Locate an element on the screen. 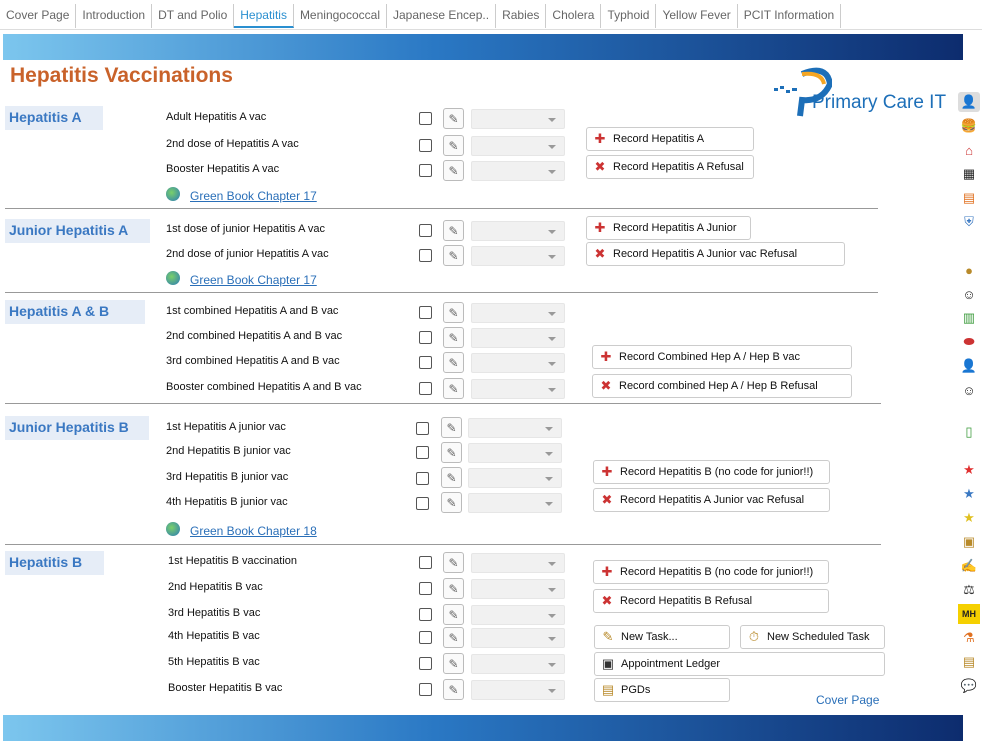 The height and width of the screenshot is (741, 982). record-combined-hep-a-b-button: ✚ Record Combined Hep A / Hep B vac is located at coordinates (722, 357).